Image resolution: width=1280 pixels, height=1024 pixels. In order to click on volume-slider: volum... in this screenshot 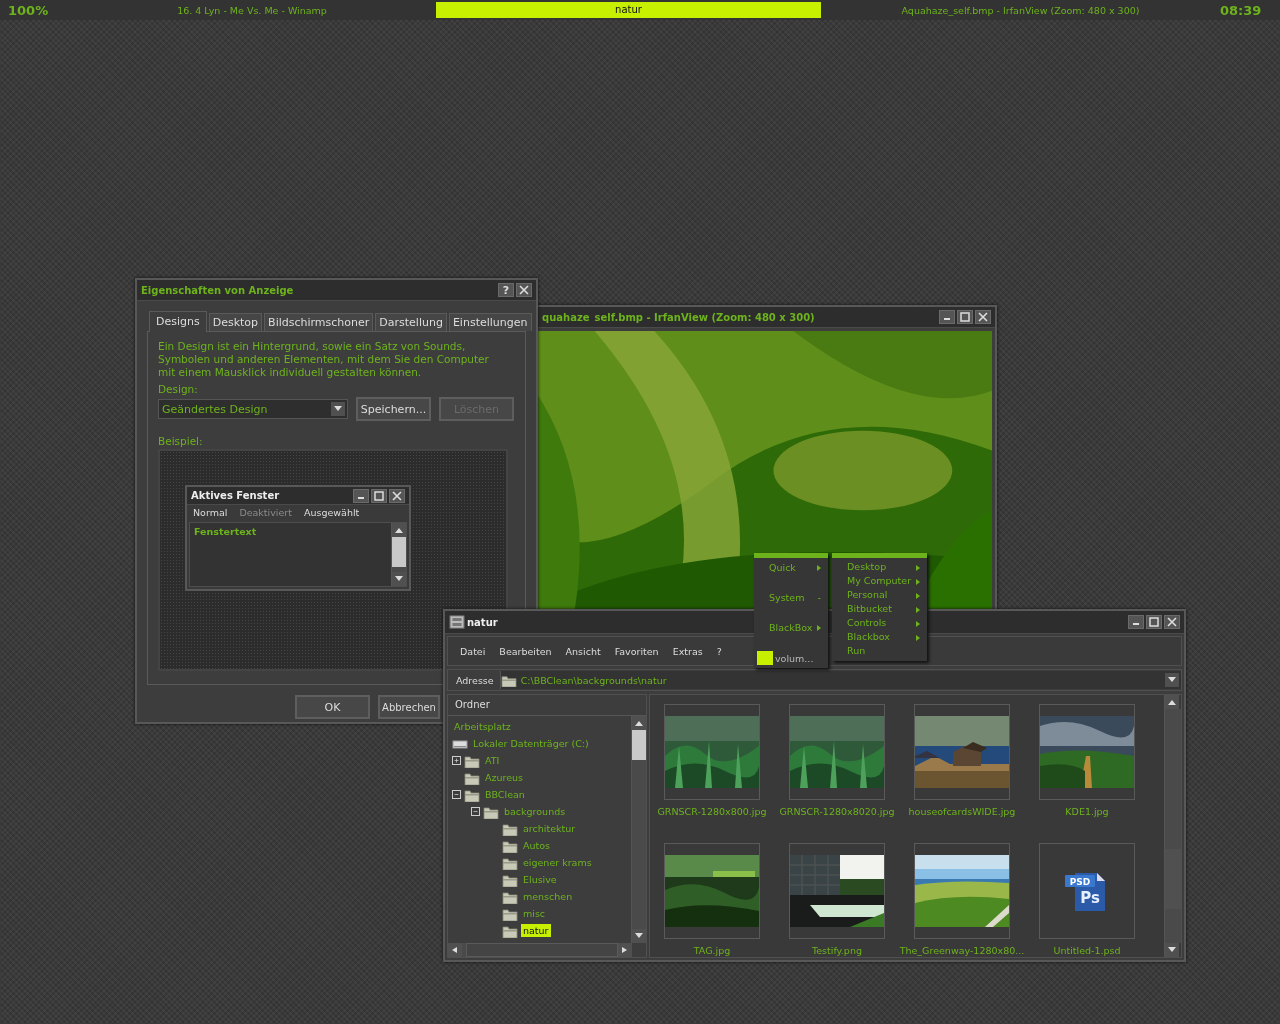, I will do `click(791, 658)`.